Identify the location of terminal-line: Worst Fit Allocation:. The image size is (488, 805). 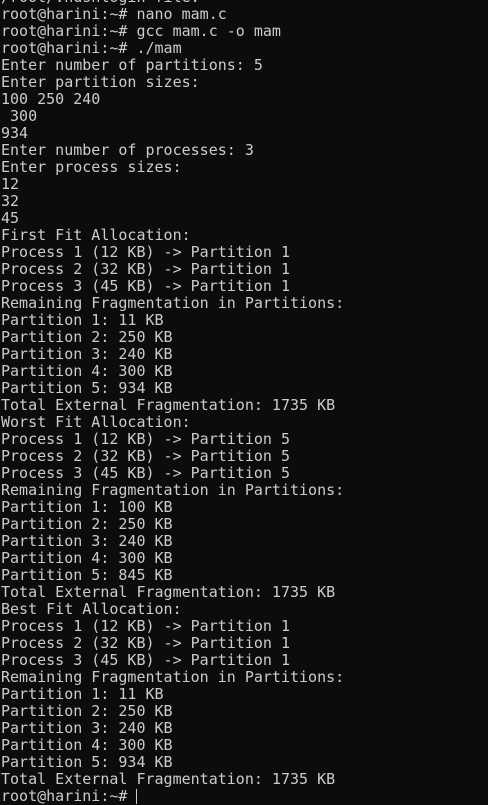
(96, 422).